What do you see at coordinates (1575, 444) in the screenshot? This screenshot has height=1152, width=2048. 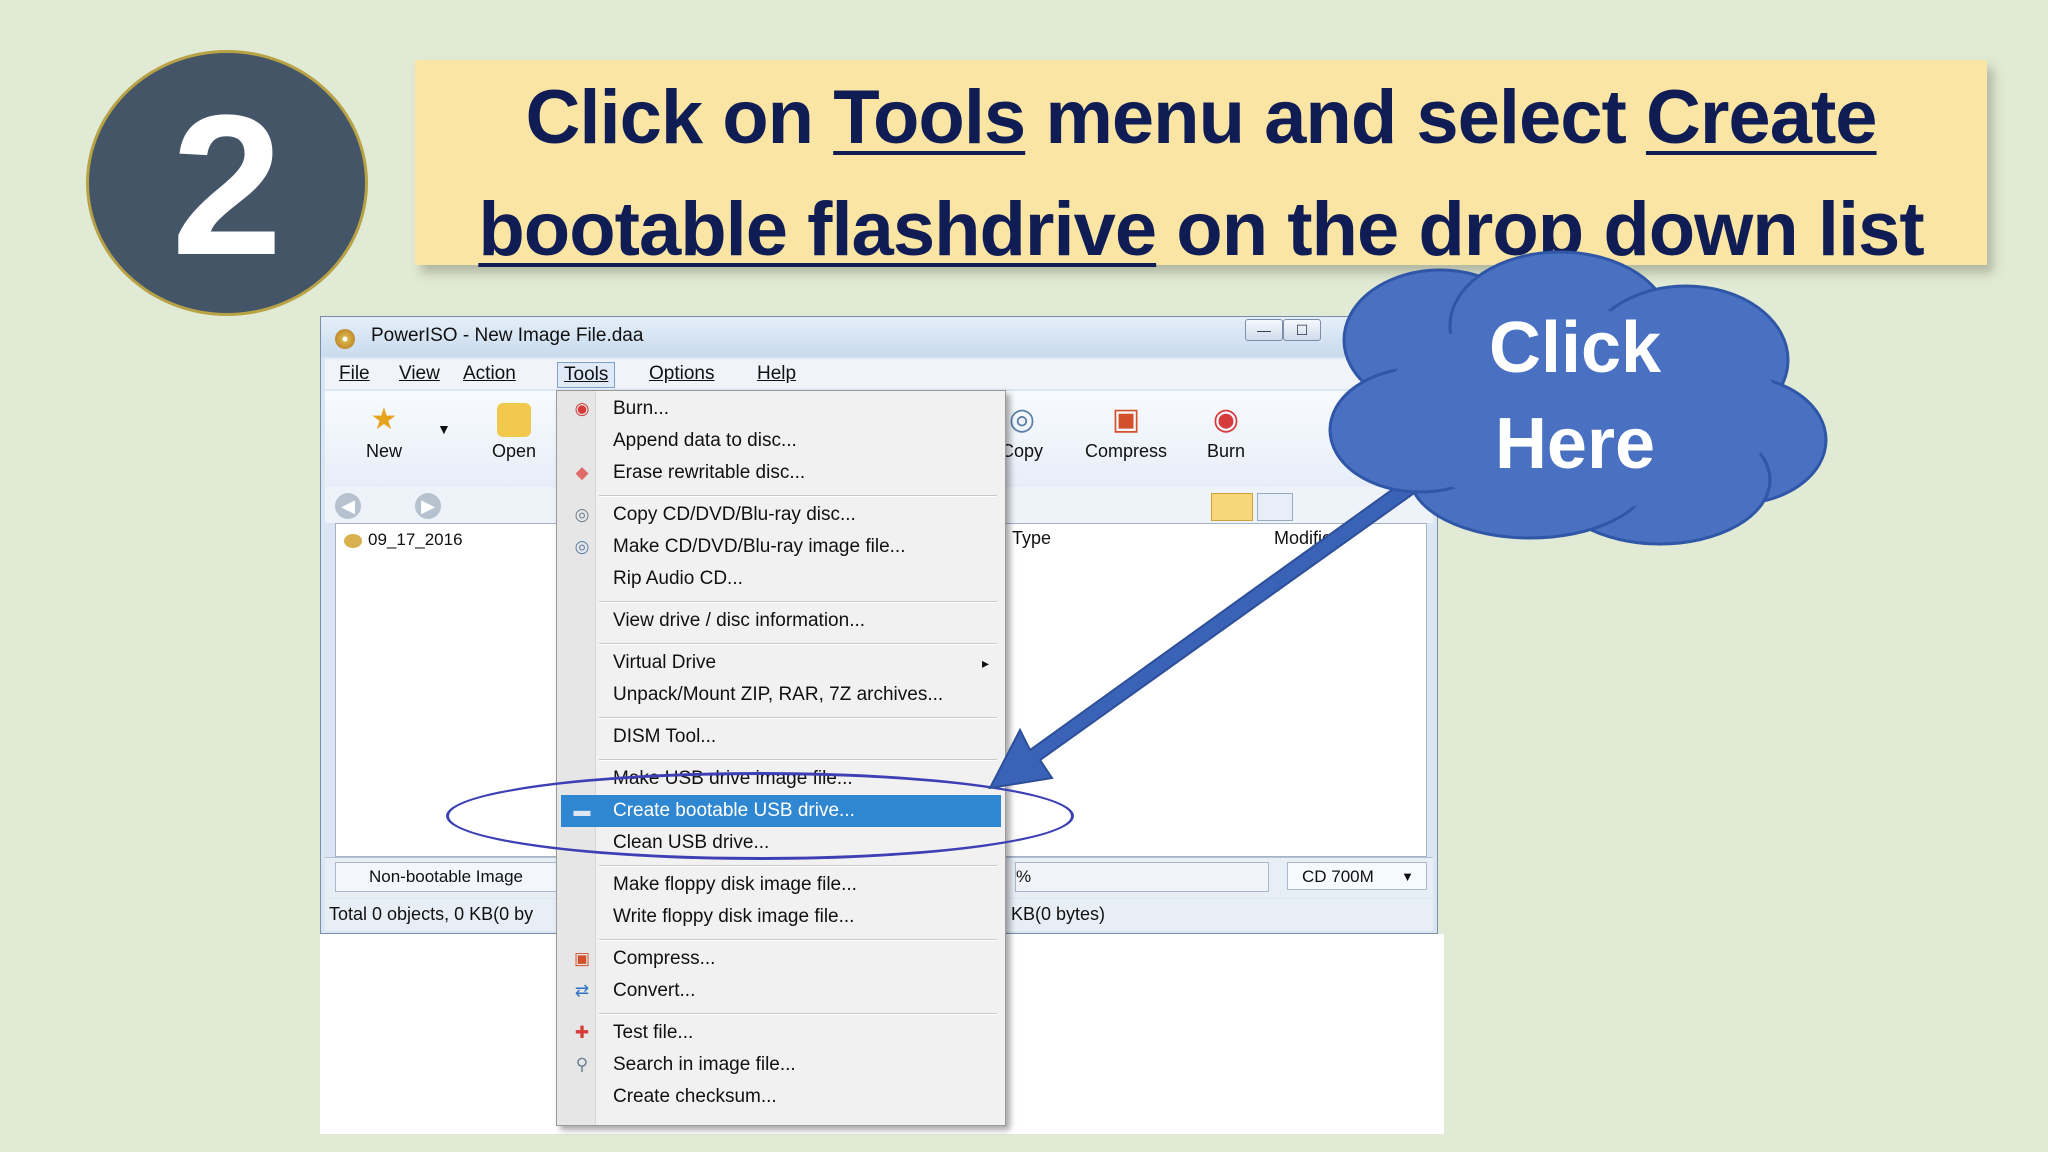 I see `callout-line-2: Here` at bounding box center [1575, 444].